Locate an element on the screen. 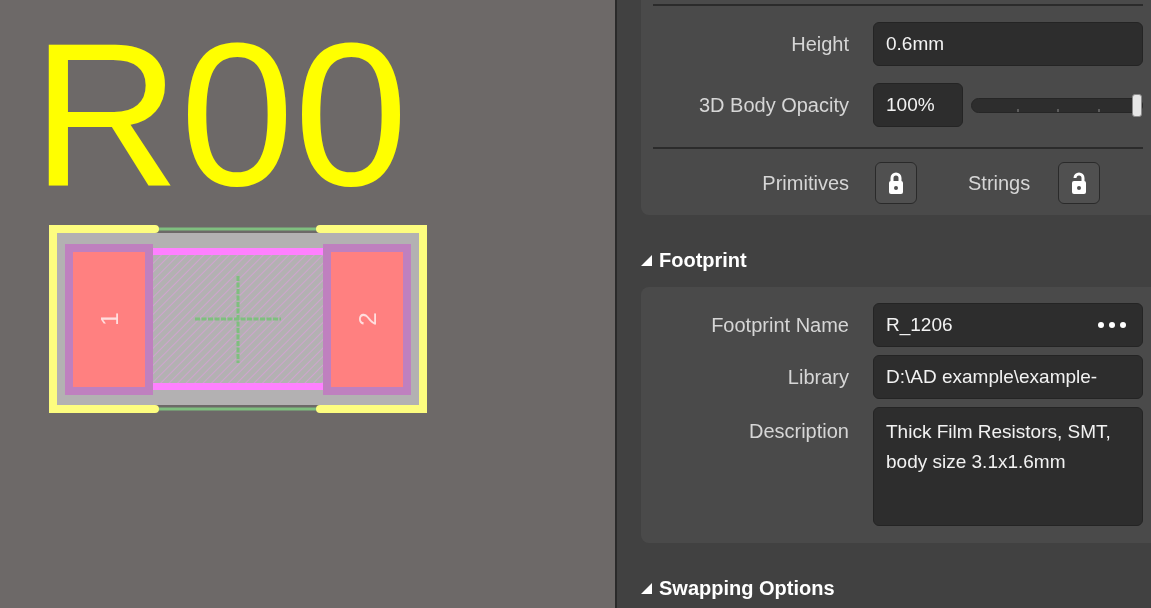 This screenshot has height=608, width=1151. designator-text: R00 is located at coordinates (220, 114).